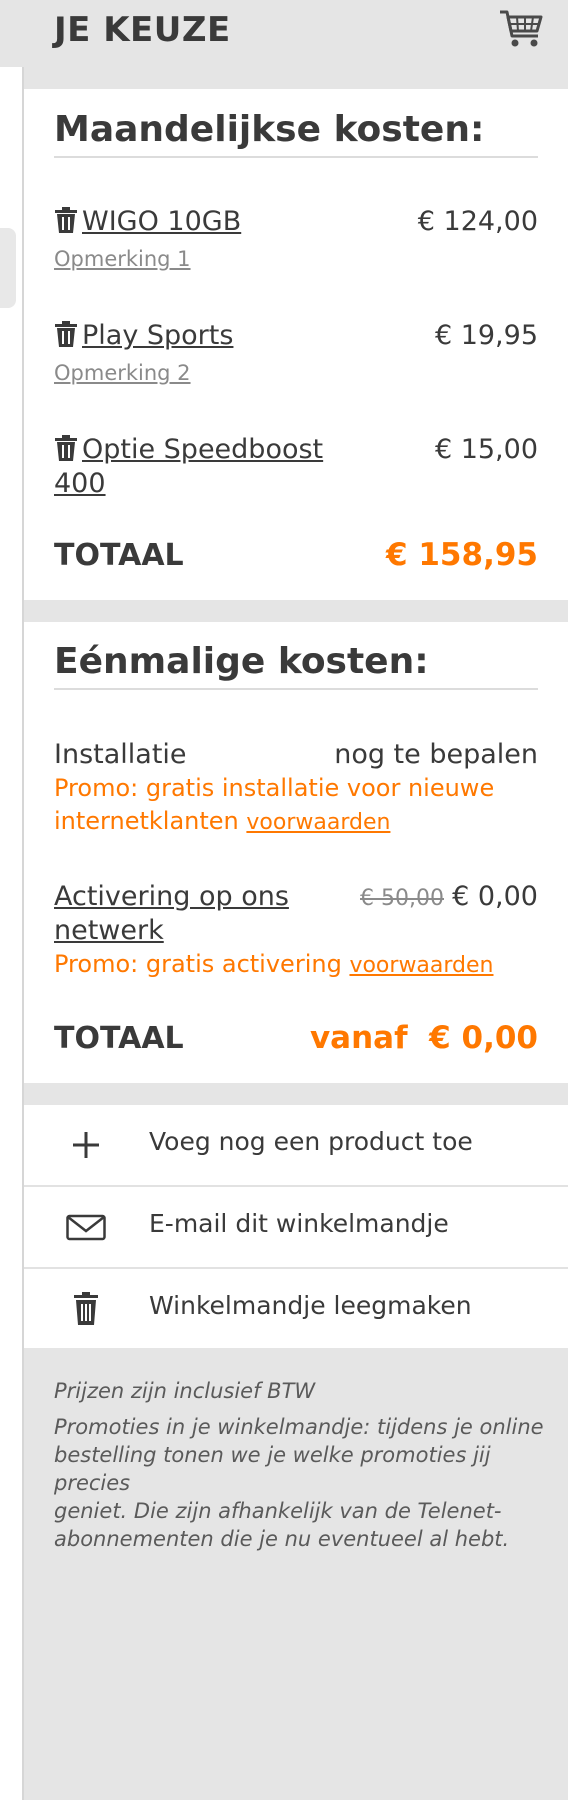 This screenshot has width=568, height=1800. I want to click on onetime-total-value: vanaf € 0,00, so click(423, 1038).